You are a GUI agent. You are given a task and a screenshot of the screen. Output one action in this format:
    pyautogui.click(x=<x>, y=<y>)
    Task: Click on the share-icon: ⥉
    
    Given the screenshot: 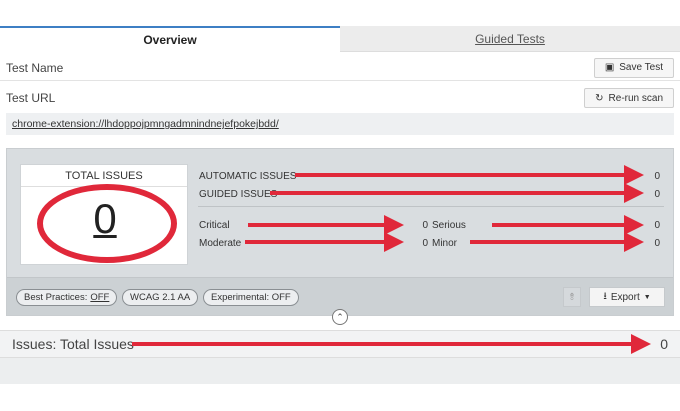 What is the action you would take?
    pyautogui.click(x=572, y=297)
    